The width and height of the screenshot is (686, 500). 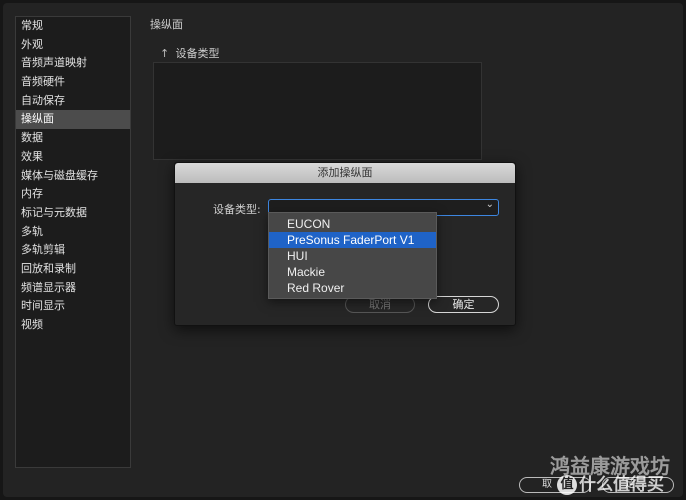 What do you see at coordinates (166, 24) in the screenshot?
I see `section-title: 操纵面` at bounding box center [166, 24].